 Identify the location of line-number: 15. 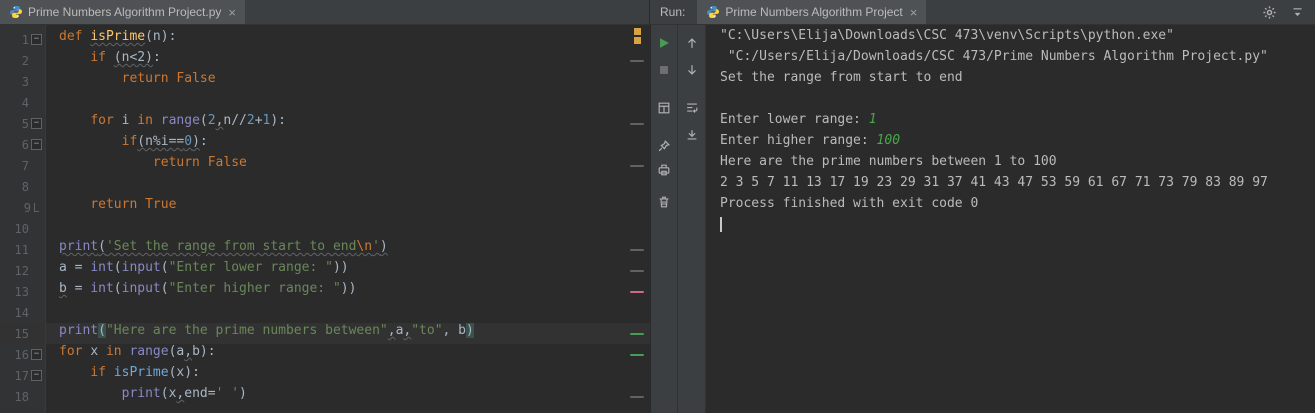
(21, 333).